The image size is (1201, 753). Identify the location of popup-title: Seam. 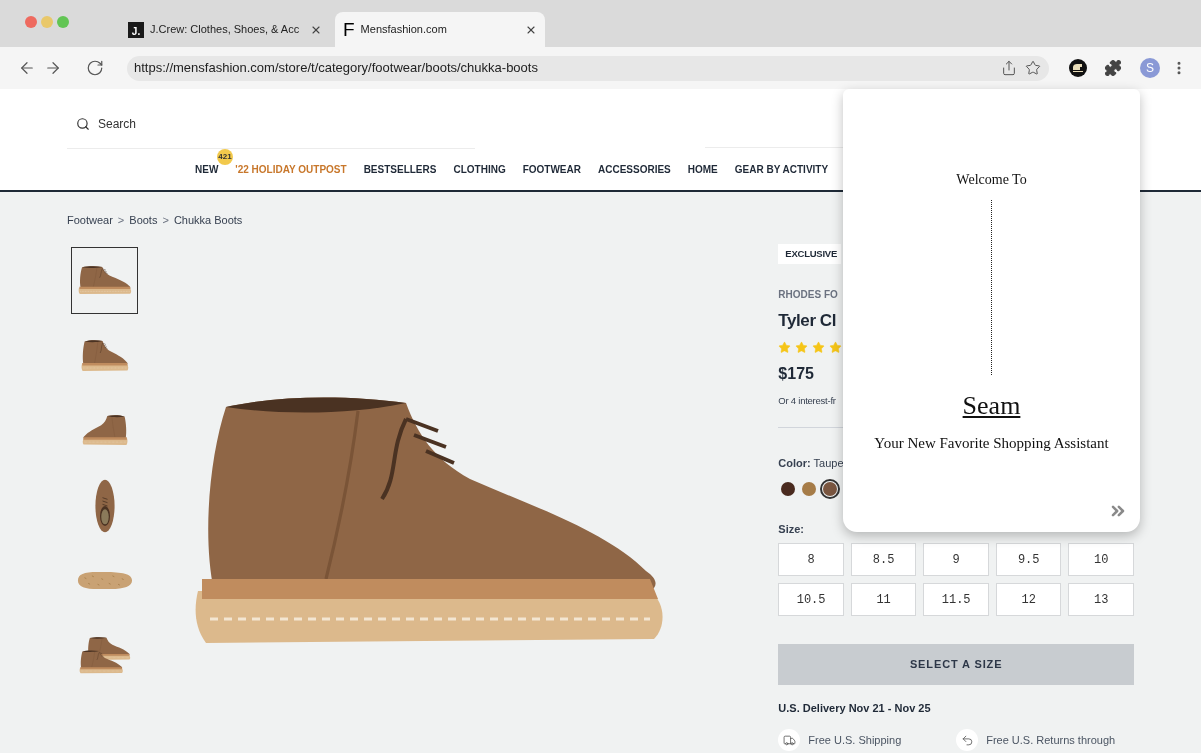
(991, 406).